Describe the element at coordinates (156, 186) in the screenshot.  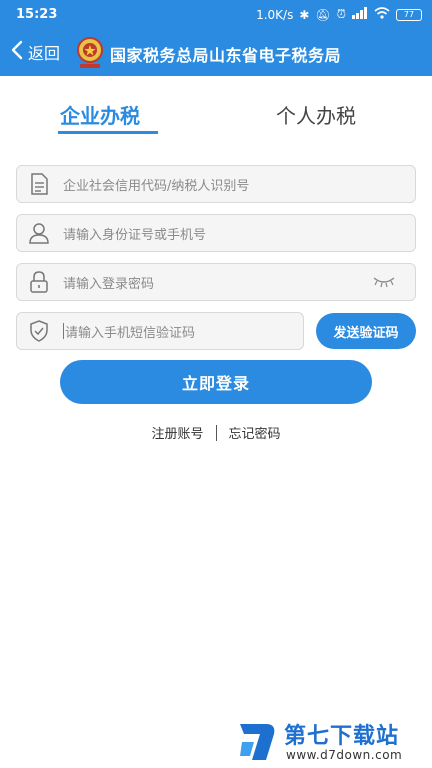
I see `credit-code-placeholder: 企业社会信用代码/纳税人识别号` at that location.